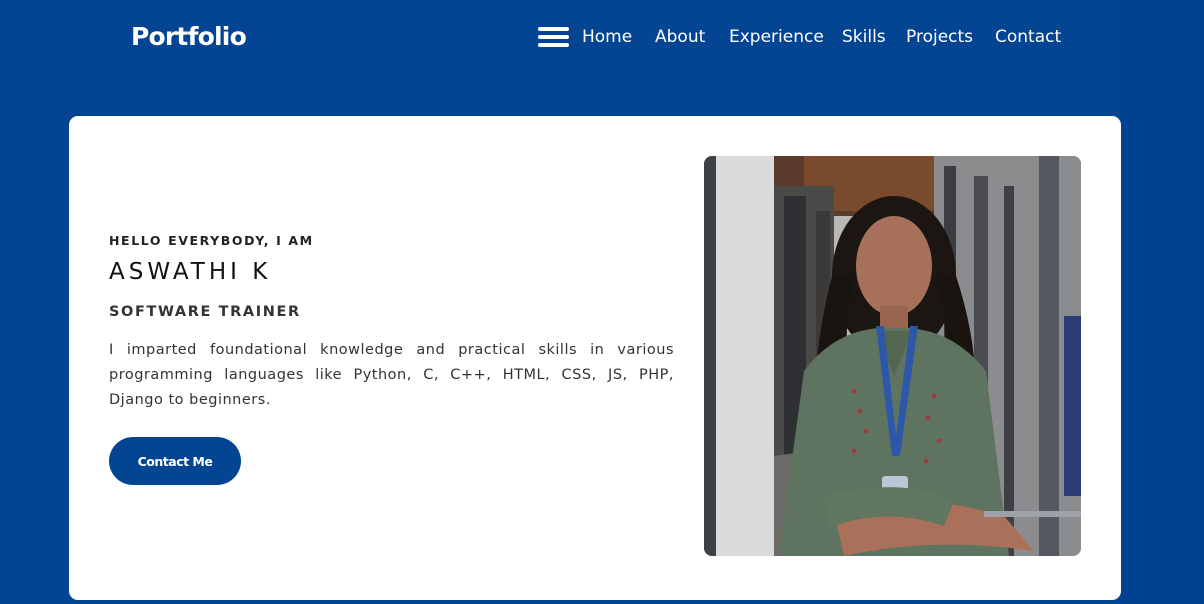  I want to click on nav-link-about: About, so click(680, 37).